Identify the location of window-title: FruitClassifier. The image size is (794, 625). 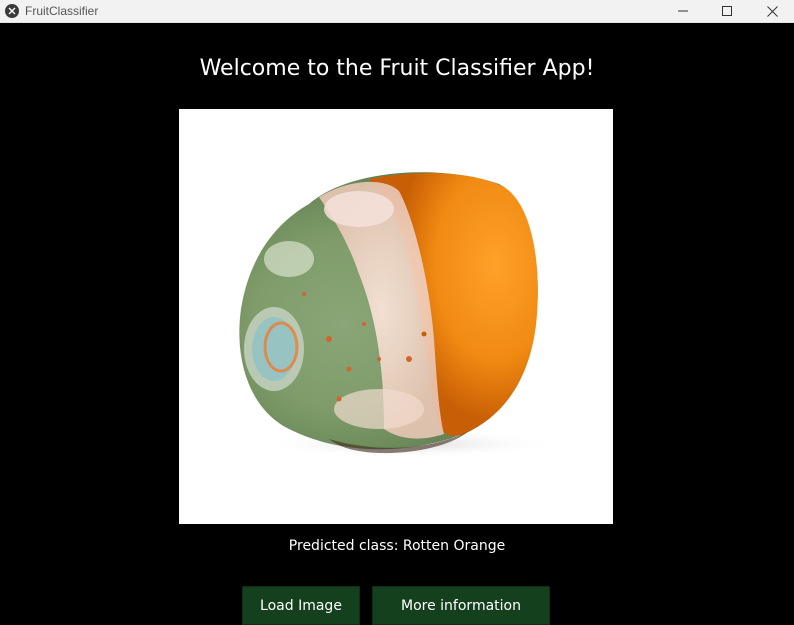
(62, 11).